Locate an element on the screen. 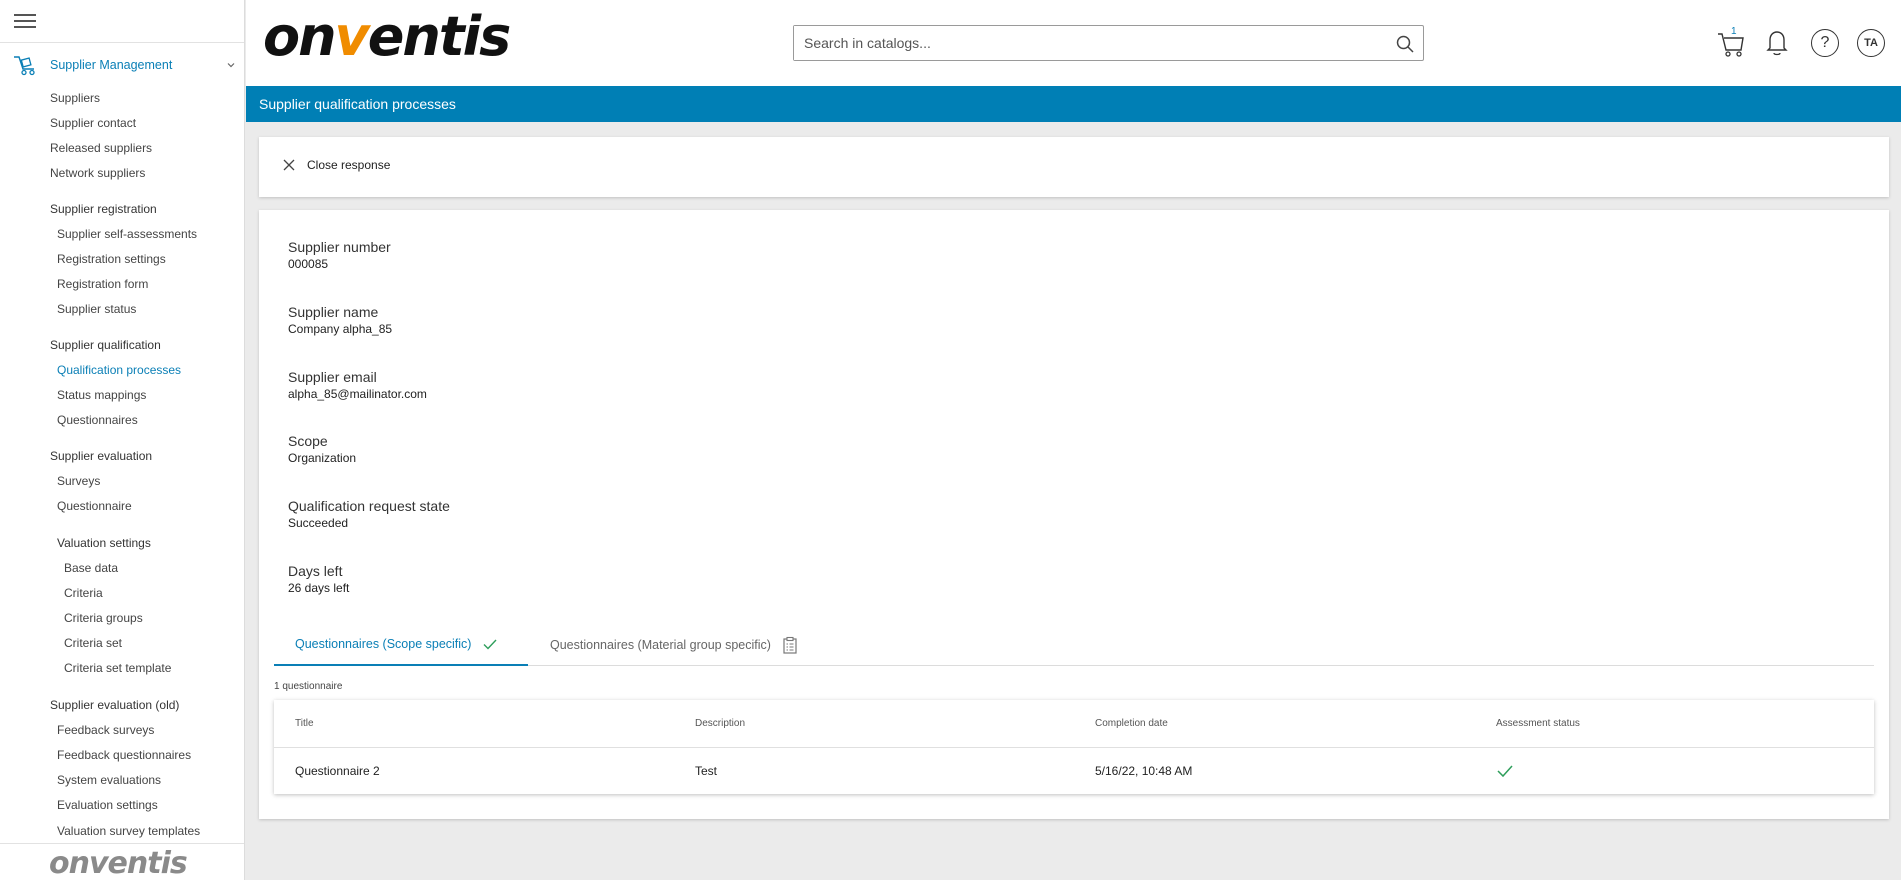 The width and height of the screenshot is (1901, 880). field-supplier-number: Supplier number 000085 is located at coordinates (339, 255).